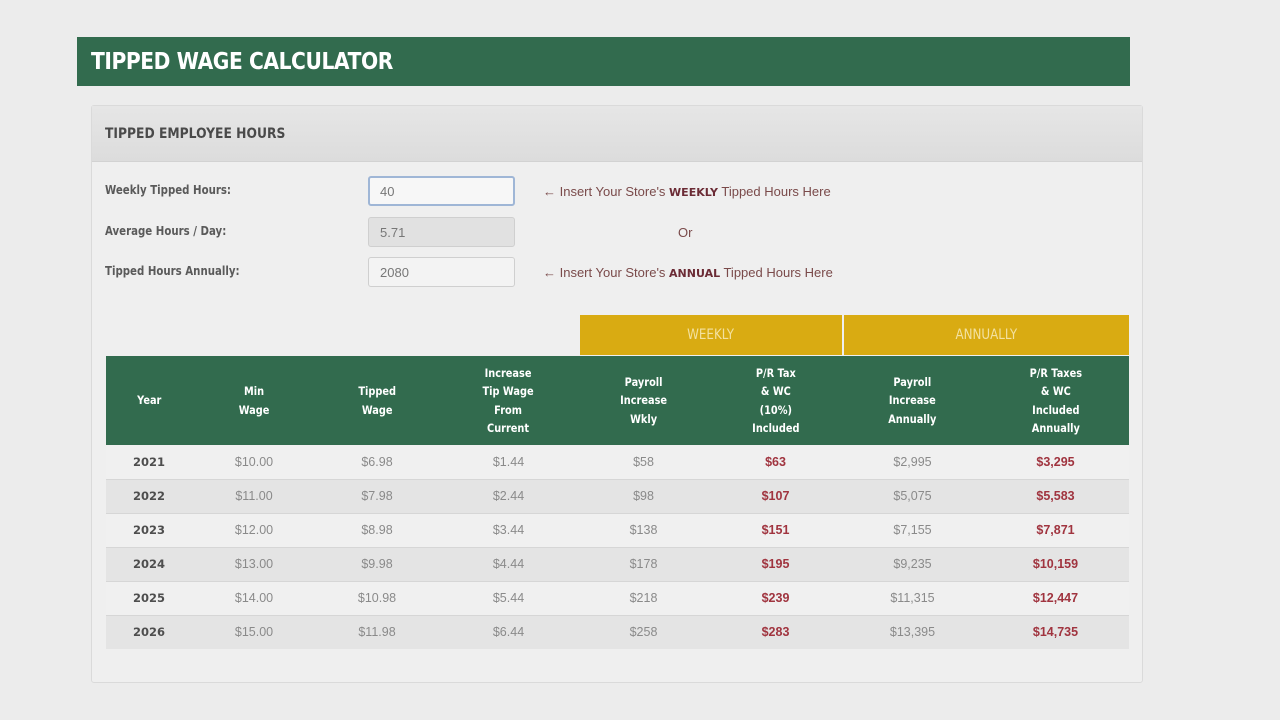  What do you see at coordinates (148, 461) in the screenshot?
I see `year-cell: 2021` at bounding box center [148, 461].